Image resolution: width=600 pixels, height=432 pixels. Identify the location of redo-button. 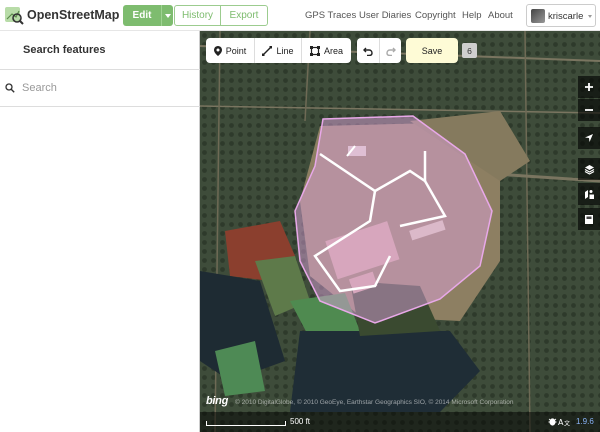
(390, 50).